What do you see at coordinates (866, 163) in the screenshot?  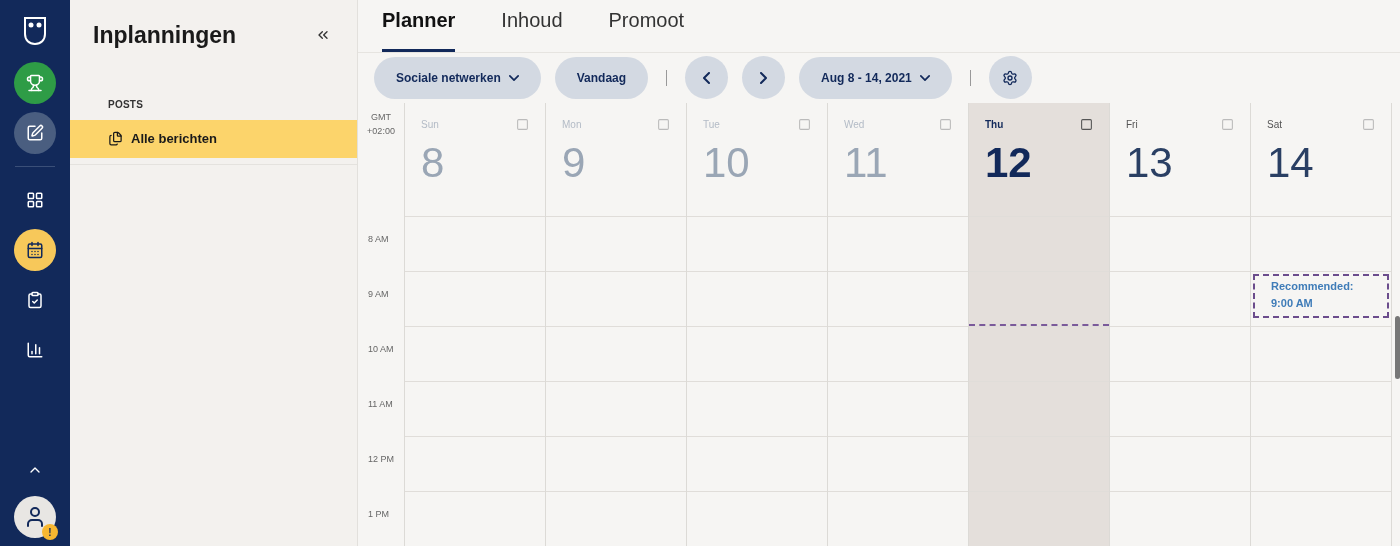 I see `day-number: 11` at bounding box center [866, 163].